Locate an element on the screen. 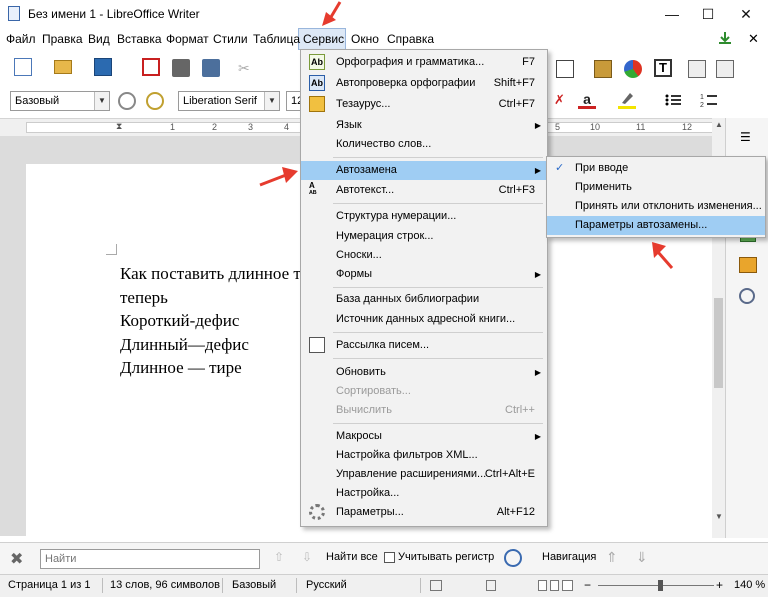 The image size is (768, 597). update-download-icon is located at coordinates (725, 38).